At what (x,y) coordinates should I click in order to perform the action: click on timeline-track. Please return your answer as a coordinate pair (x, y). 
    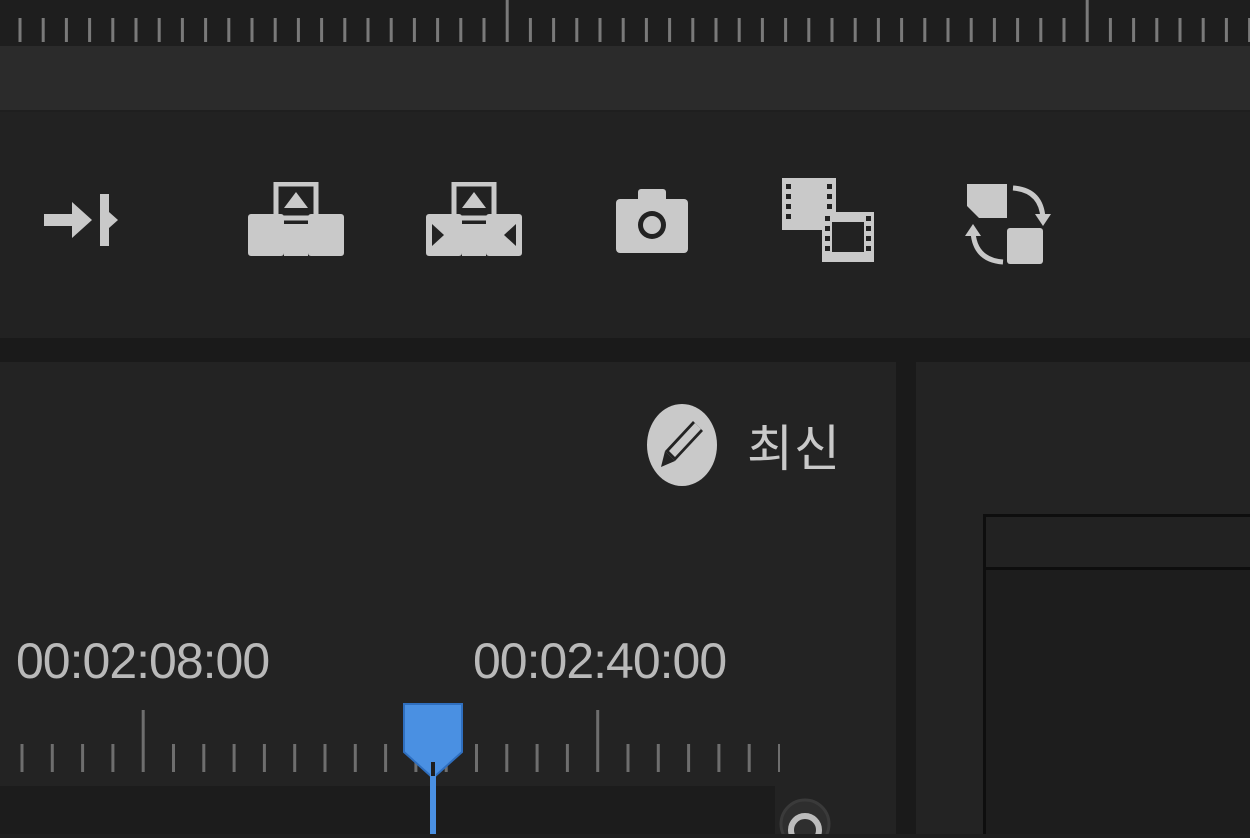
    Looking at the image, I should click on (387, 810).